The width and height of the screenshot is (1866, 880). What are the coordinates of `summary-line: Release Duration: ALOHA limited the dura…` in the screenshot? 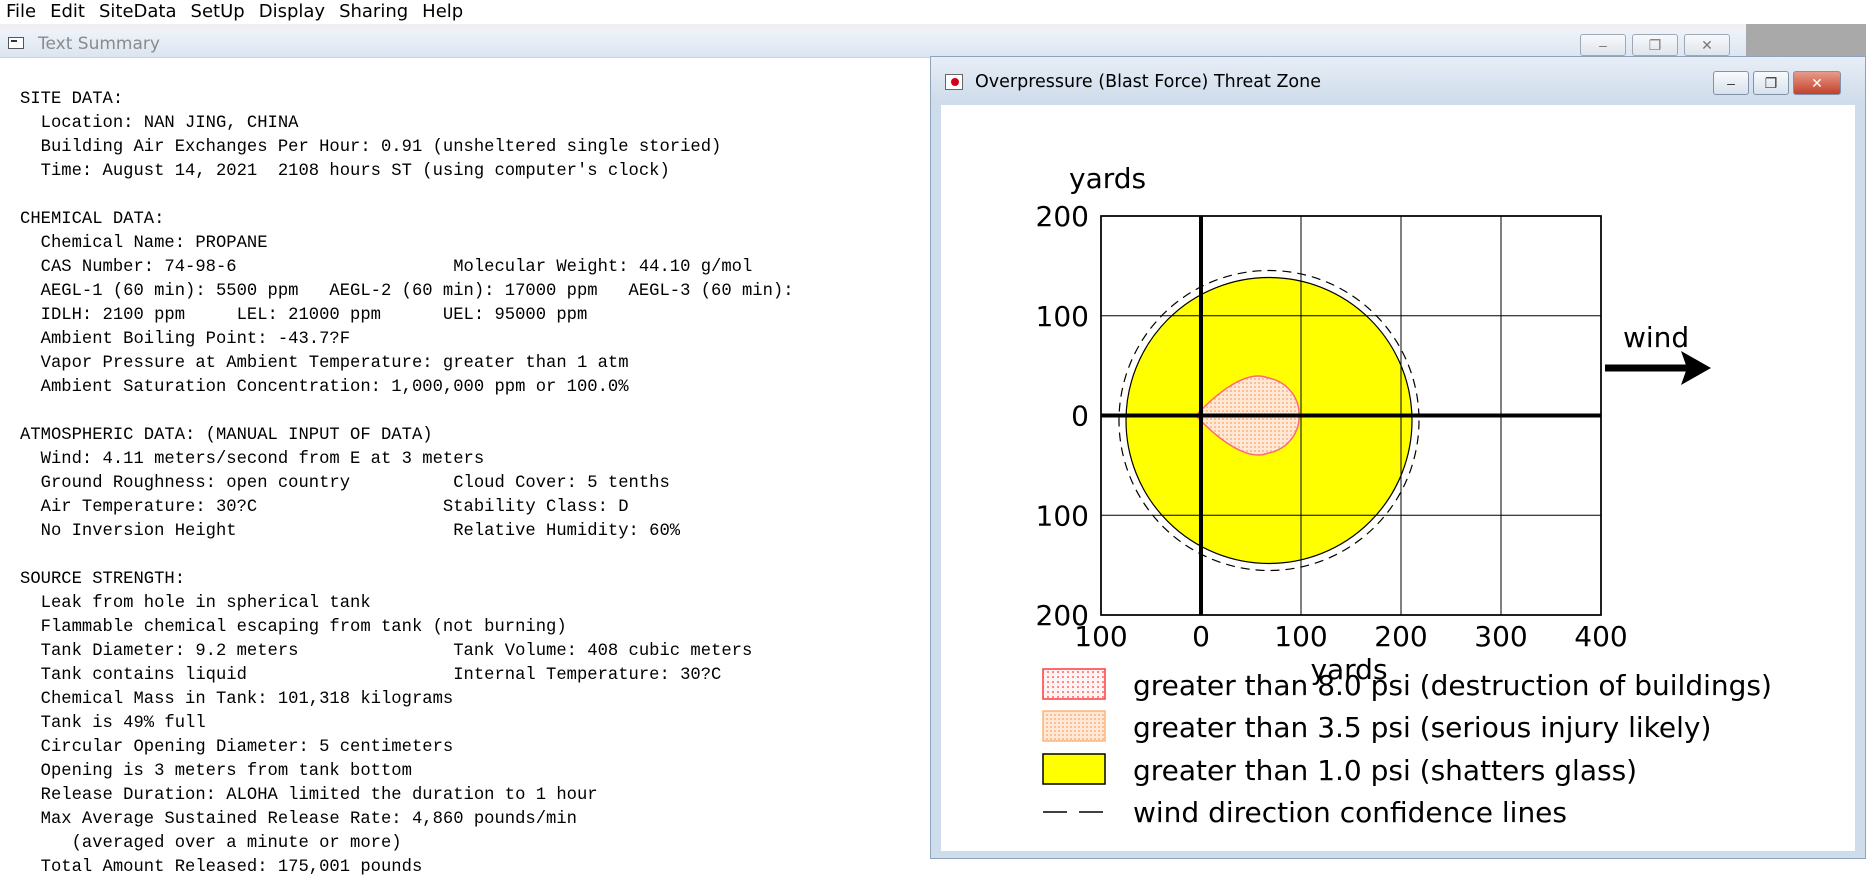 It's located at (309, 795).